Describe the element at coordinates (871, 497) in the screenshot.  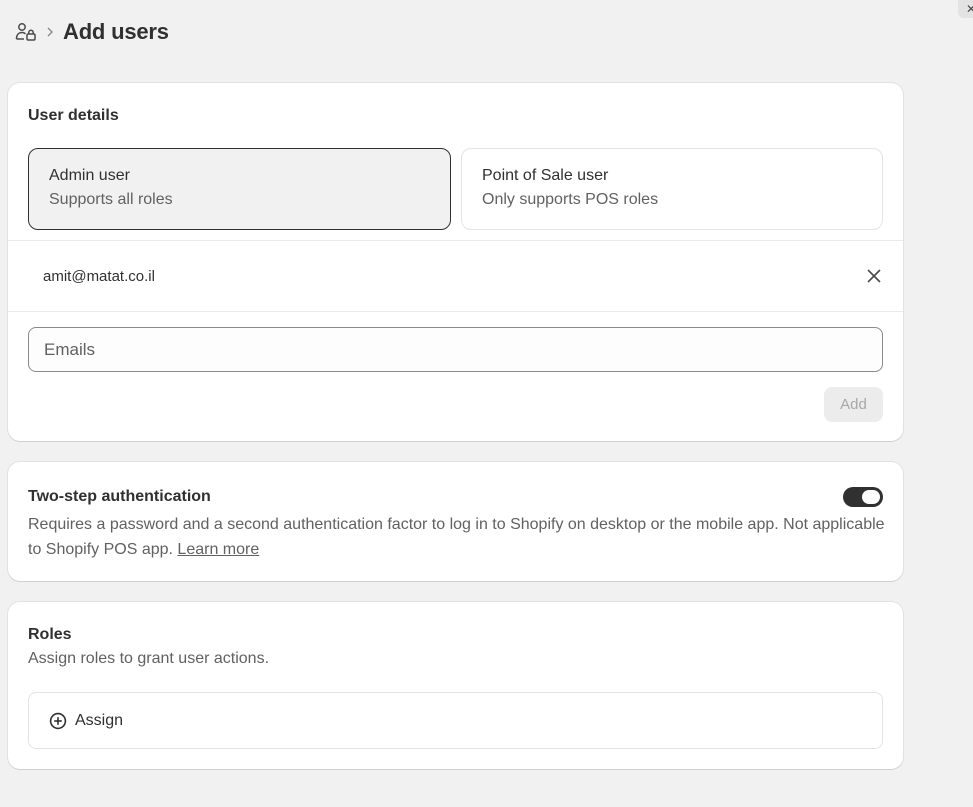
I see `toggle-knob` at that location.